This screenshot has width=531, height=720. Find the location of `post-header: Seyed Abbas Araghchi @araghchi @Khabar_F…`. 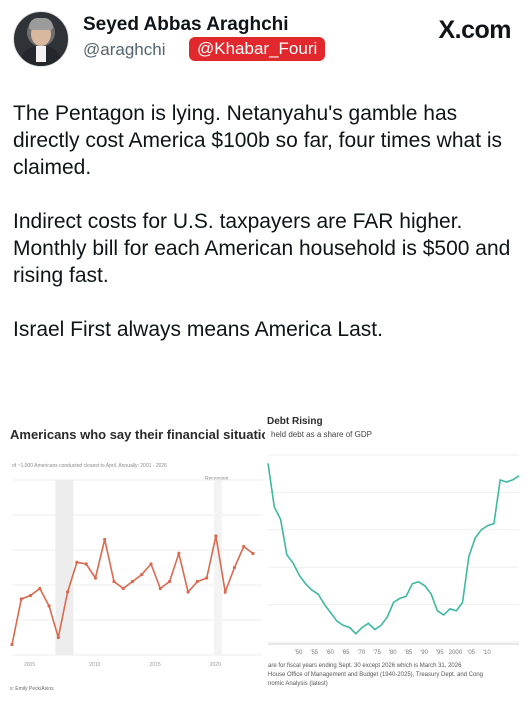

post-header: Seyed Abbas Araghchi @araghchi @Khabar_F… is located at coordinates (265, 40).